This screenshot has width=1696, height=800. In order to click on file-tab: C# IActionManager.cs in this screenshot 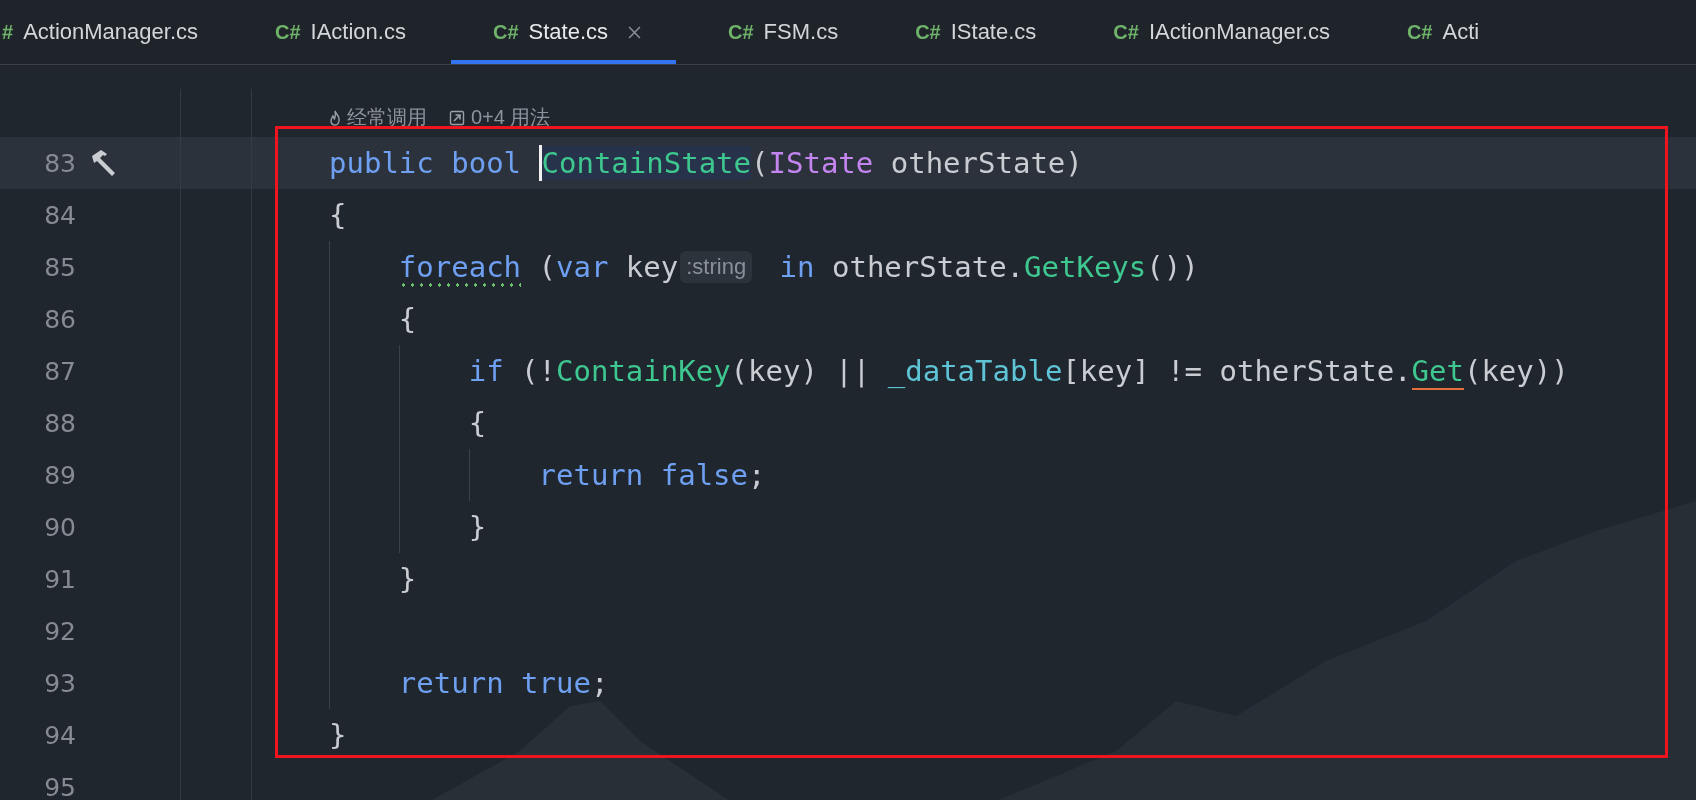, I will do `click(1218, 32)`.